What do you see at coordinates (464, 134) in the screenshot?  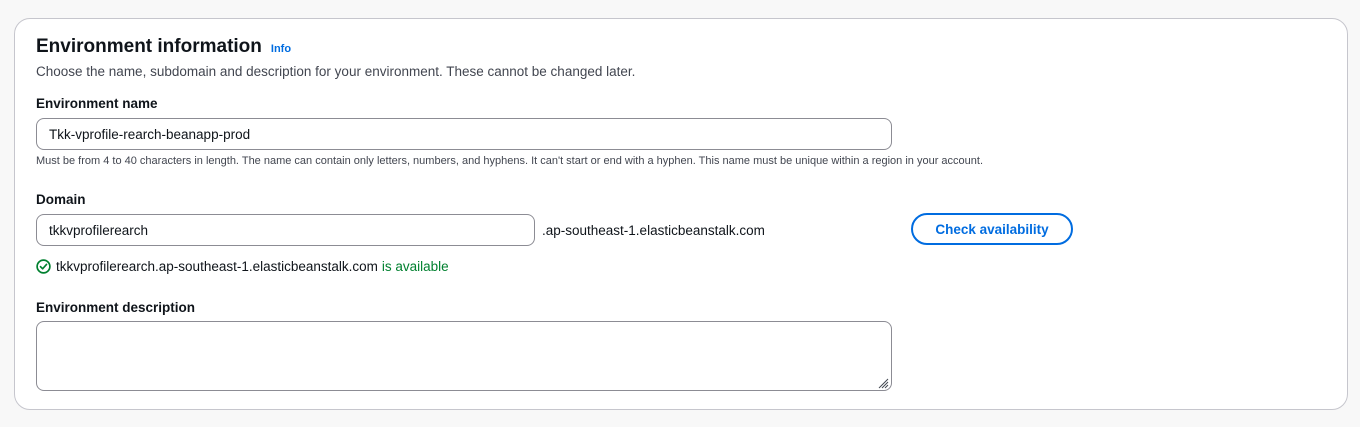 I see `environment-name-input` at bounding box center [464, 134].